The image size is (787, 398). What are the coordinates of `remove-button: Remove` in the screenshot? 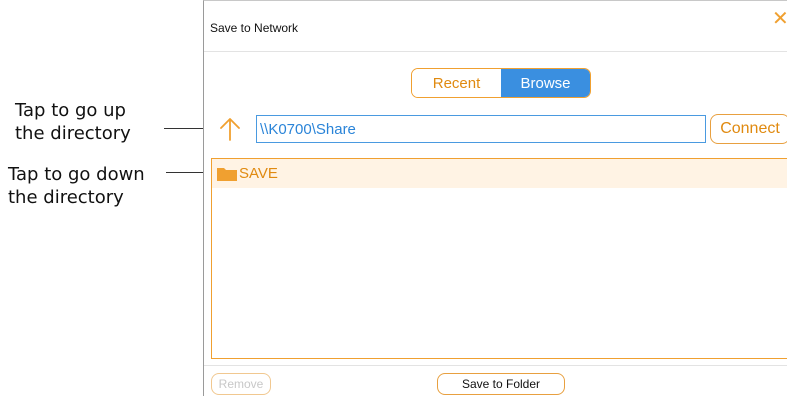 It's located at (241, 384).